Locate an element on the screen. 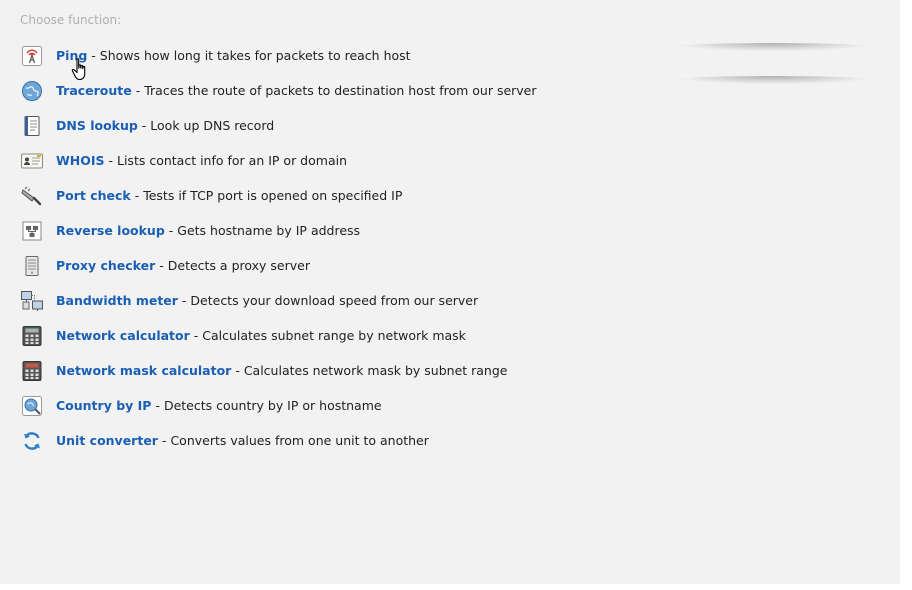 The height and width of the screenshot is (590, 912). ping-link: Ping is located at coordinates (71, 55).